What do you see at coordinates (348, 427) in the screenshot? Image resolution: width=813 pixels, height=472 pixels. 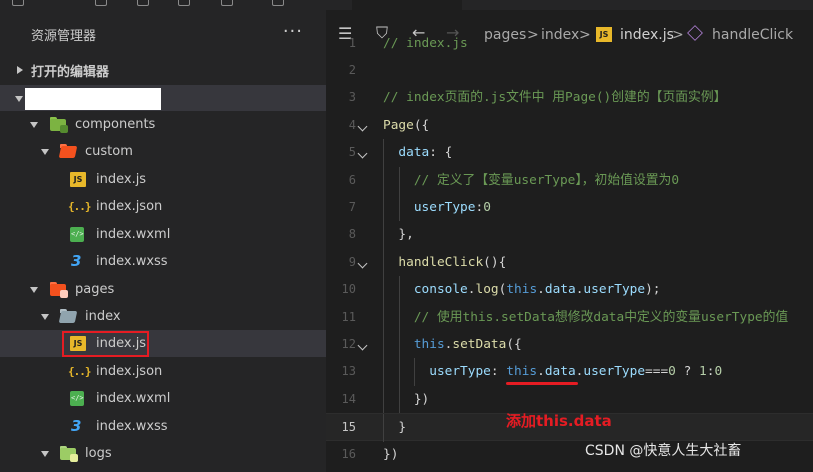 I see `line-number: 15` at bounding box center [348, 427].